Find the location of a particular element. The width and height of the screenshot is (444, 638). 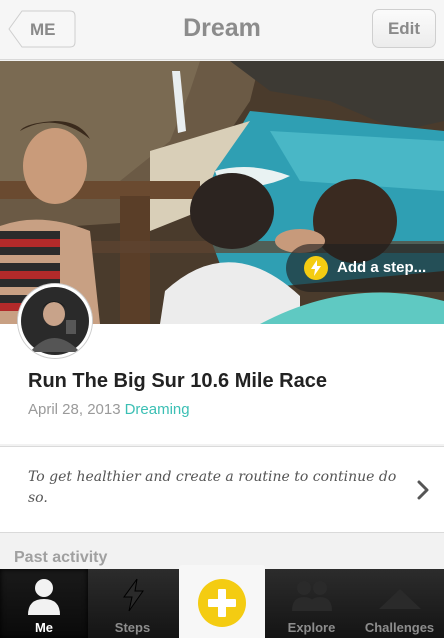

avatar is located at coordinates (55, 321).